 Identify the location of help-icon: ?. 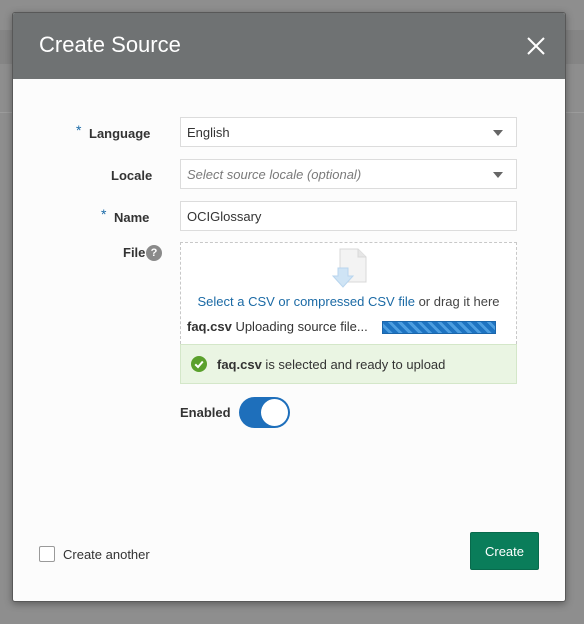
(154, 253).